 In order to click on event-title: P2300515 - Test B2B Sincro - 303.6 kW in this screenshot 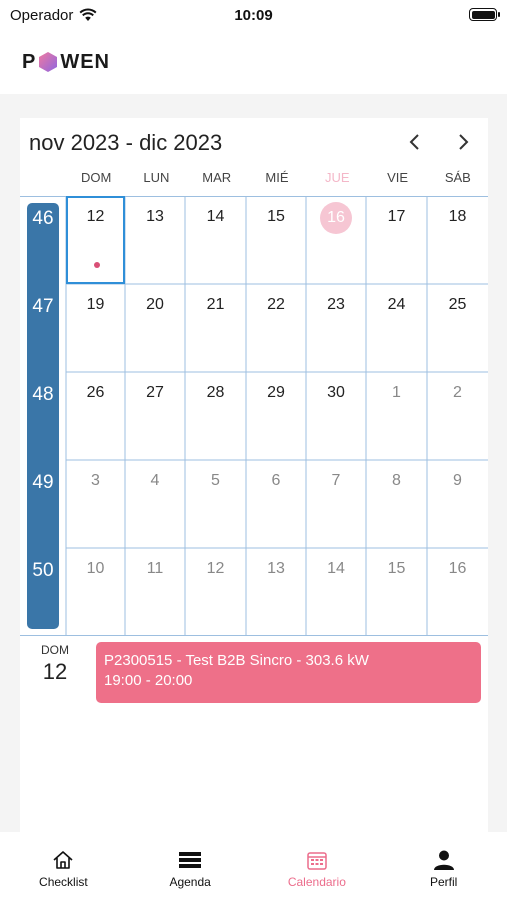, I will do `click(236, 660)`.